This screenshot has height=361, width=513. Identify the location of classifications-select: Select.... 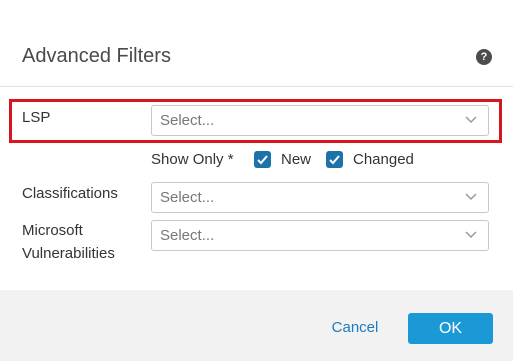
(320, 197).